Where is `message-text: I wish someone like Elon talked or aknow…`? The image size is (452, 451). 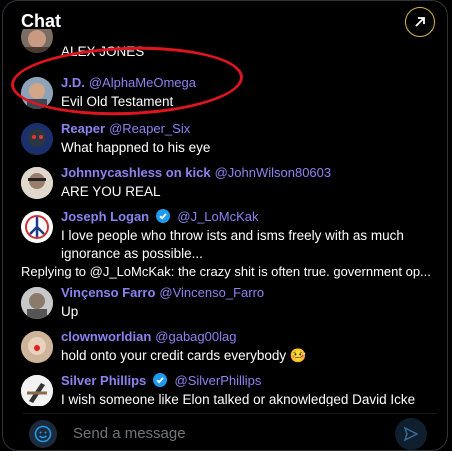
message-text: I wish someone like Elon talked or aknow… is located at coordinates (238, 399).